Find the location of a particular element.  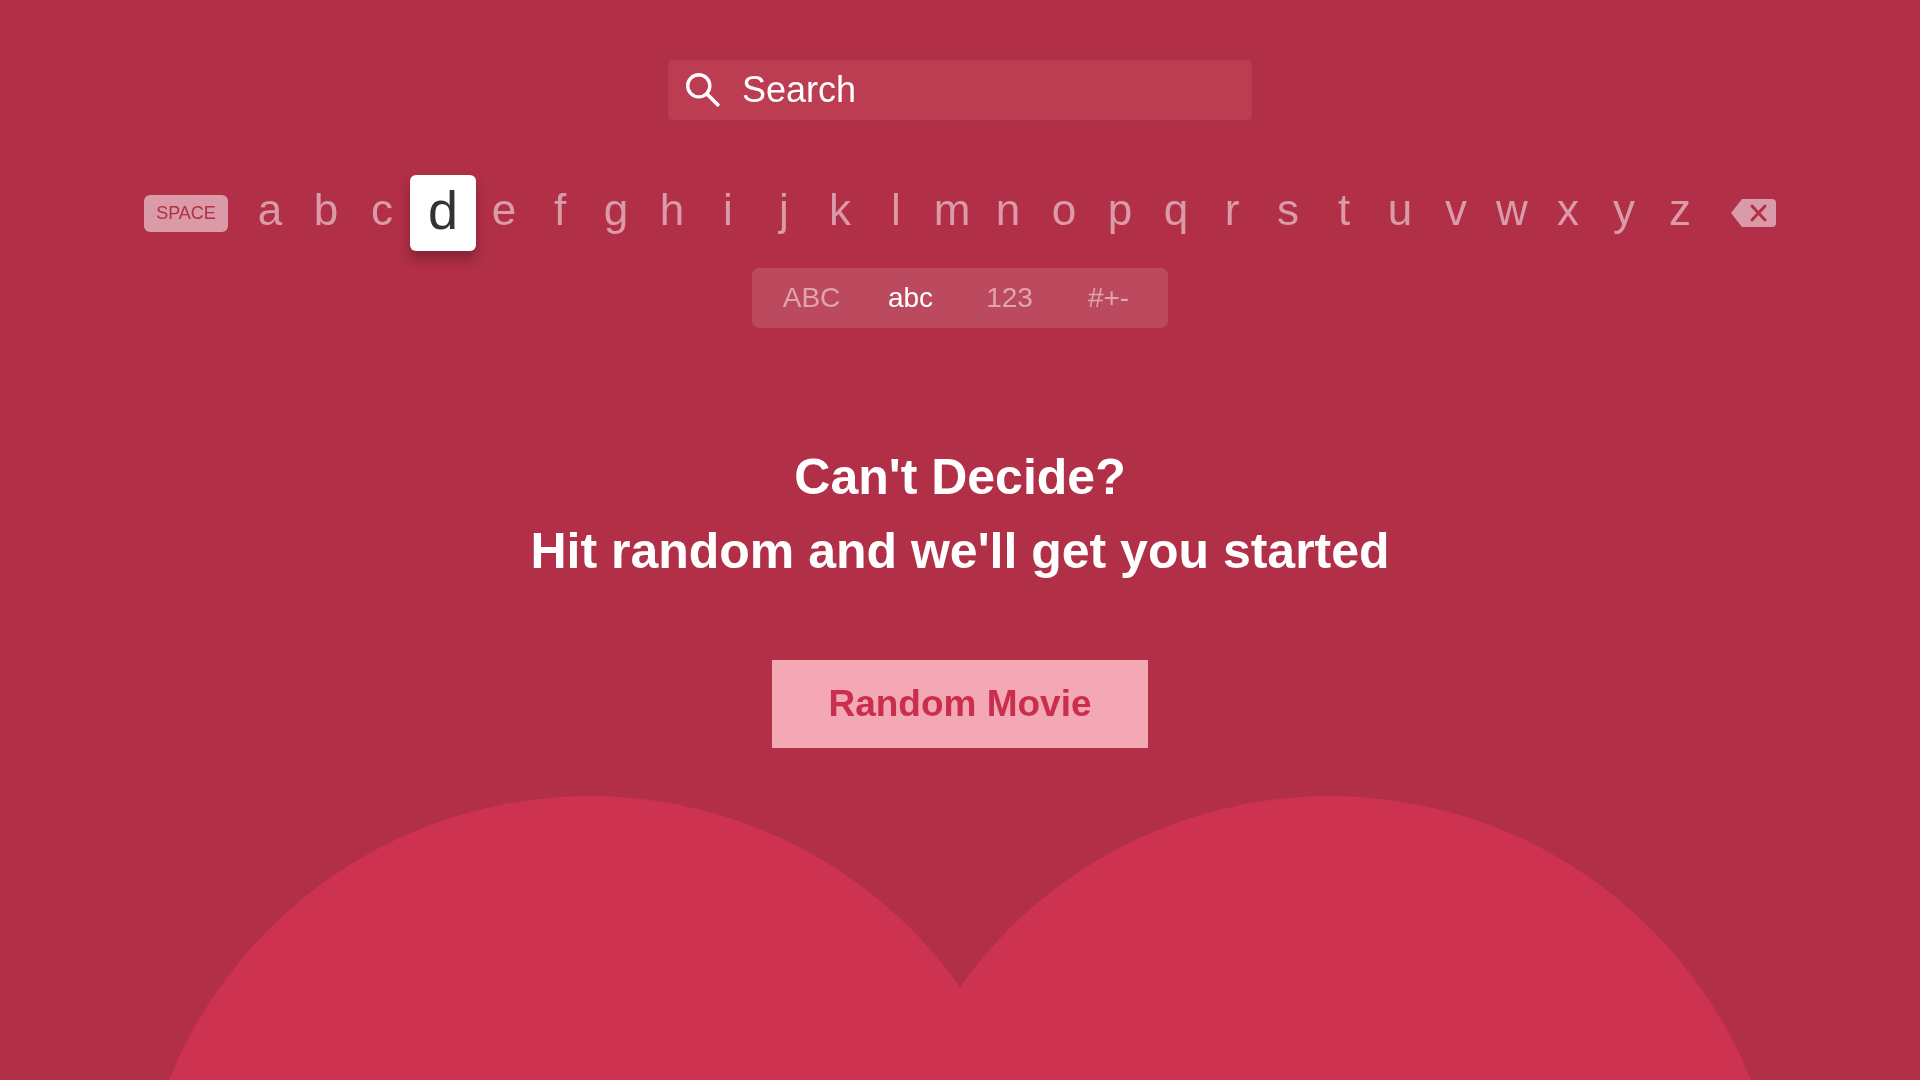

letter-key: x is located at coordinates (1568, 213).